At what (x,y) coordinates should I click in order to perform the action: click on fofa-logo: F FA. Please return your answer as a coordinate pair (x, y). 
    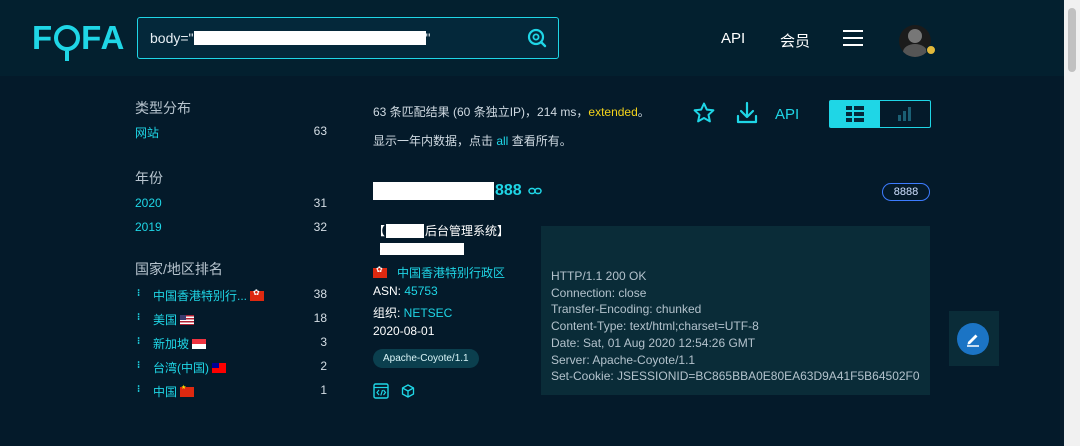
    Looking at the image, I should click on (79, 39).